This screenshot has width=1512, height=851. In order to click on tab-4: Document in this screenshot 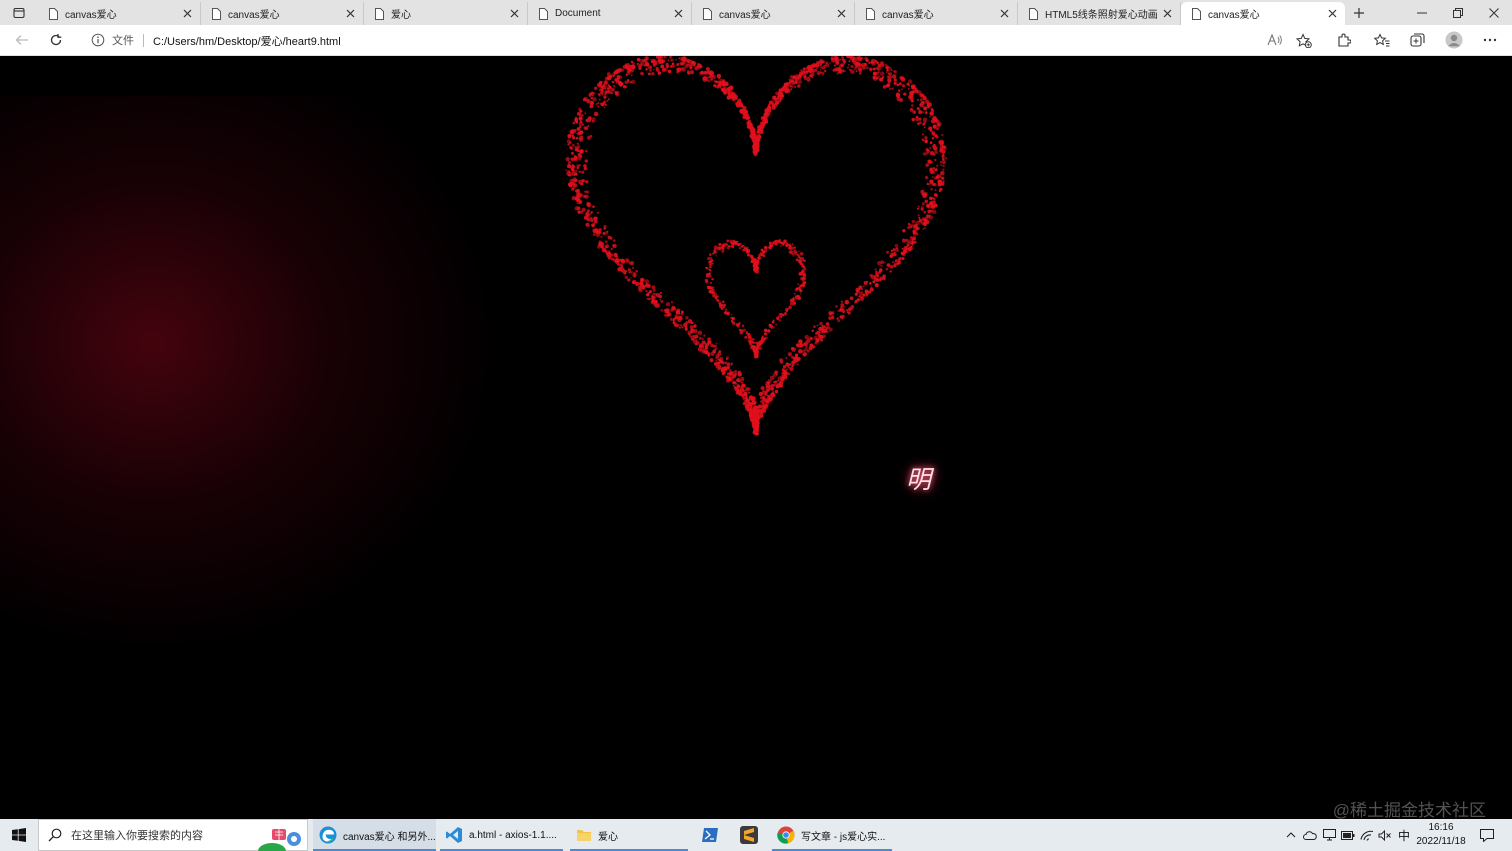, I will do `click(610, 13)`.